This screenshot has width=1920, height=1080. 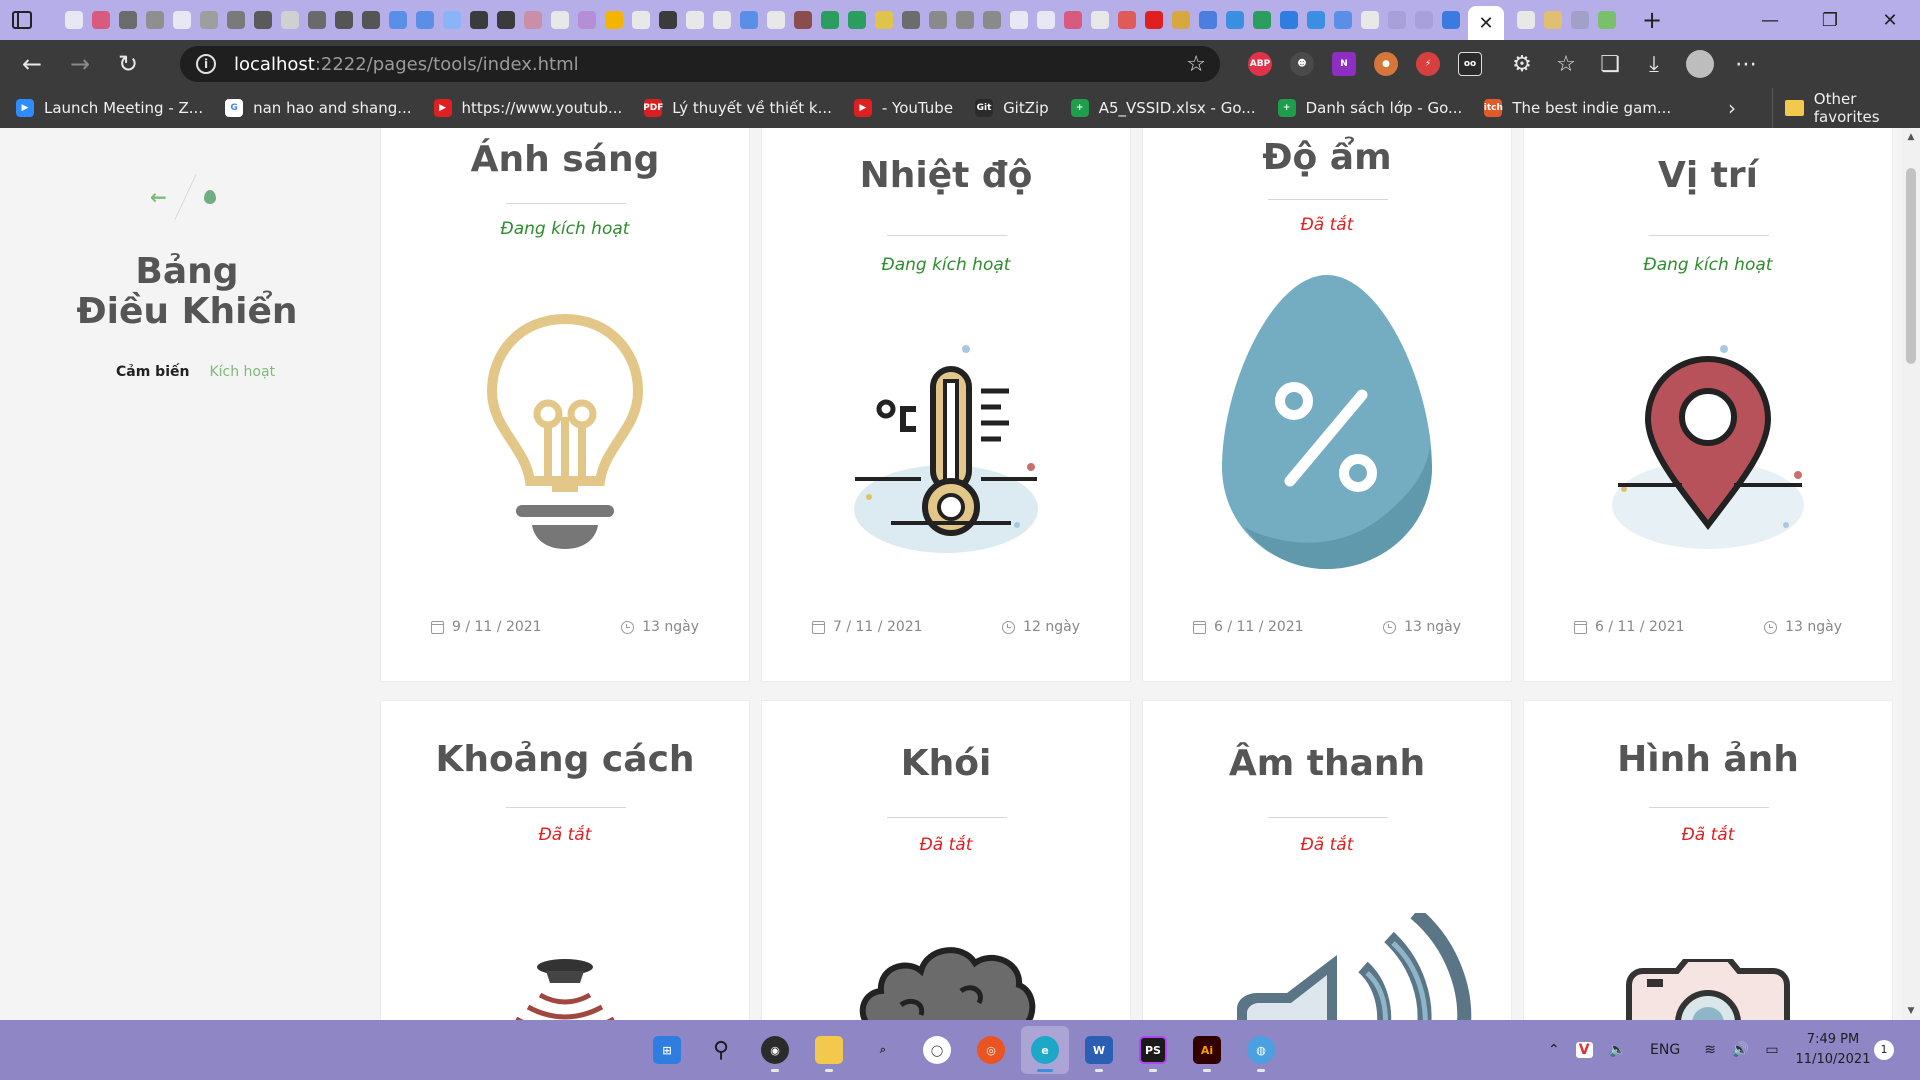 I want to click on reader-extension-icon: oo, so click(x=1470, y=64).